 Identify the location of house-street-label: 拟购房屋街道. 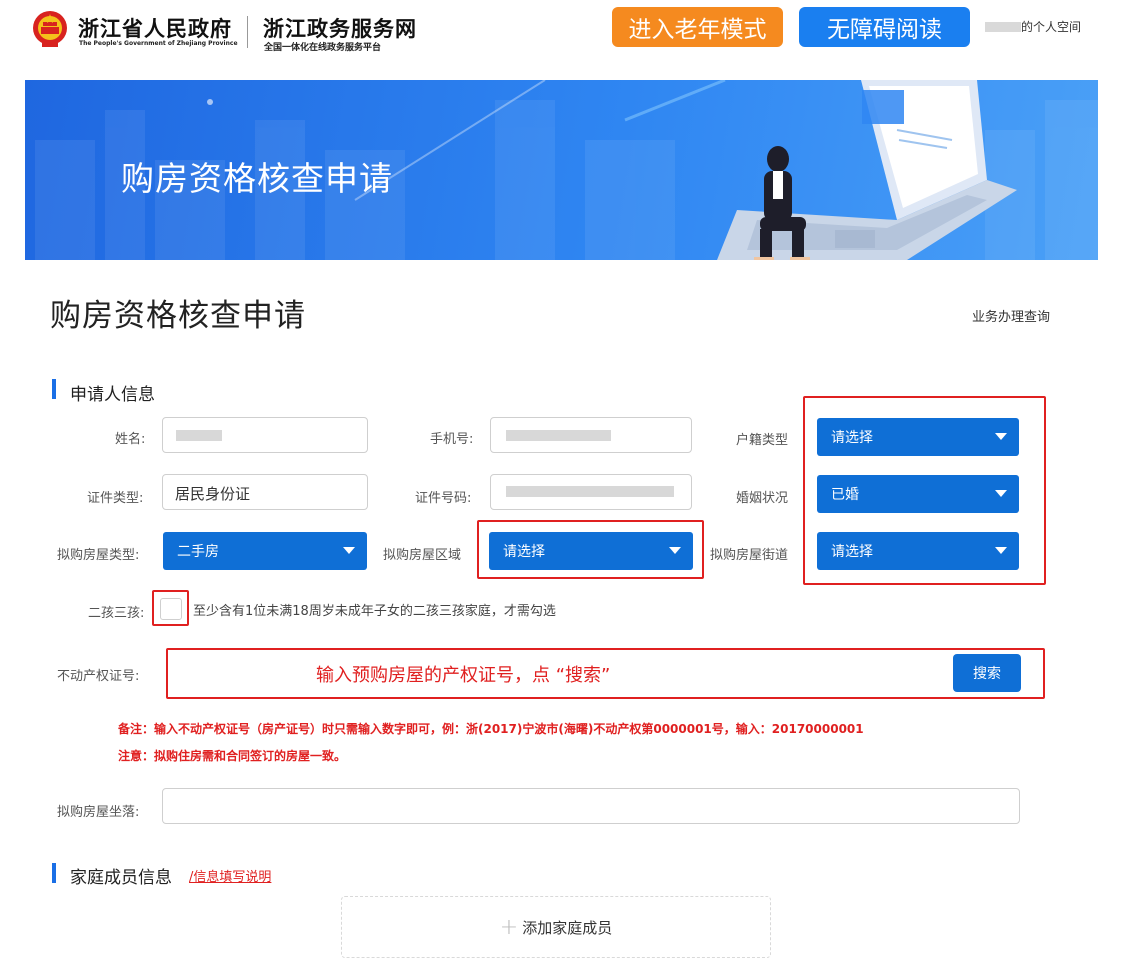
(749, 555).